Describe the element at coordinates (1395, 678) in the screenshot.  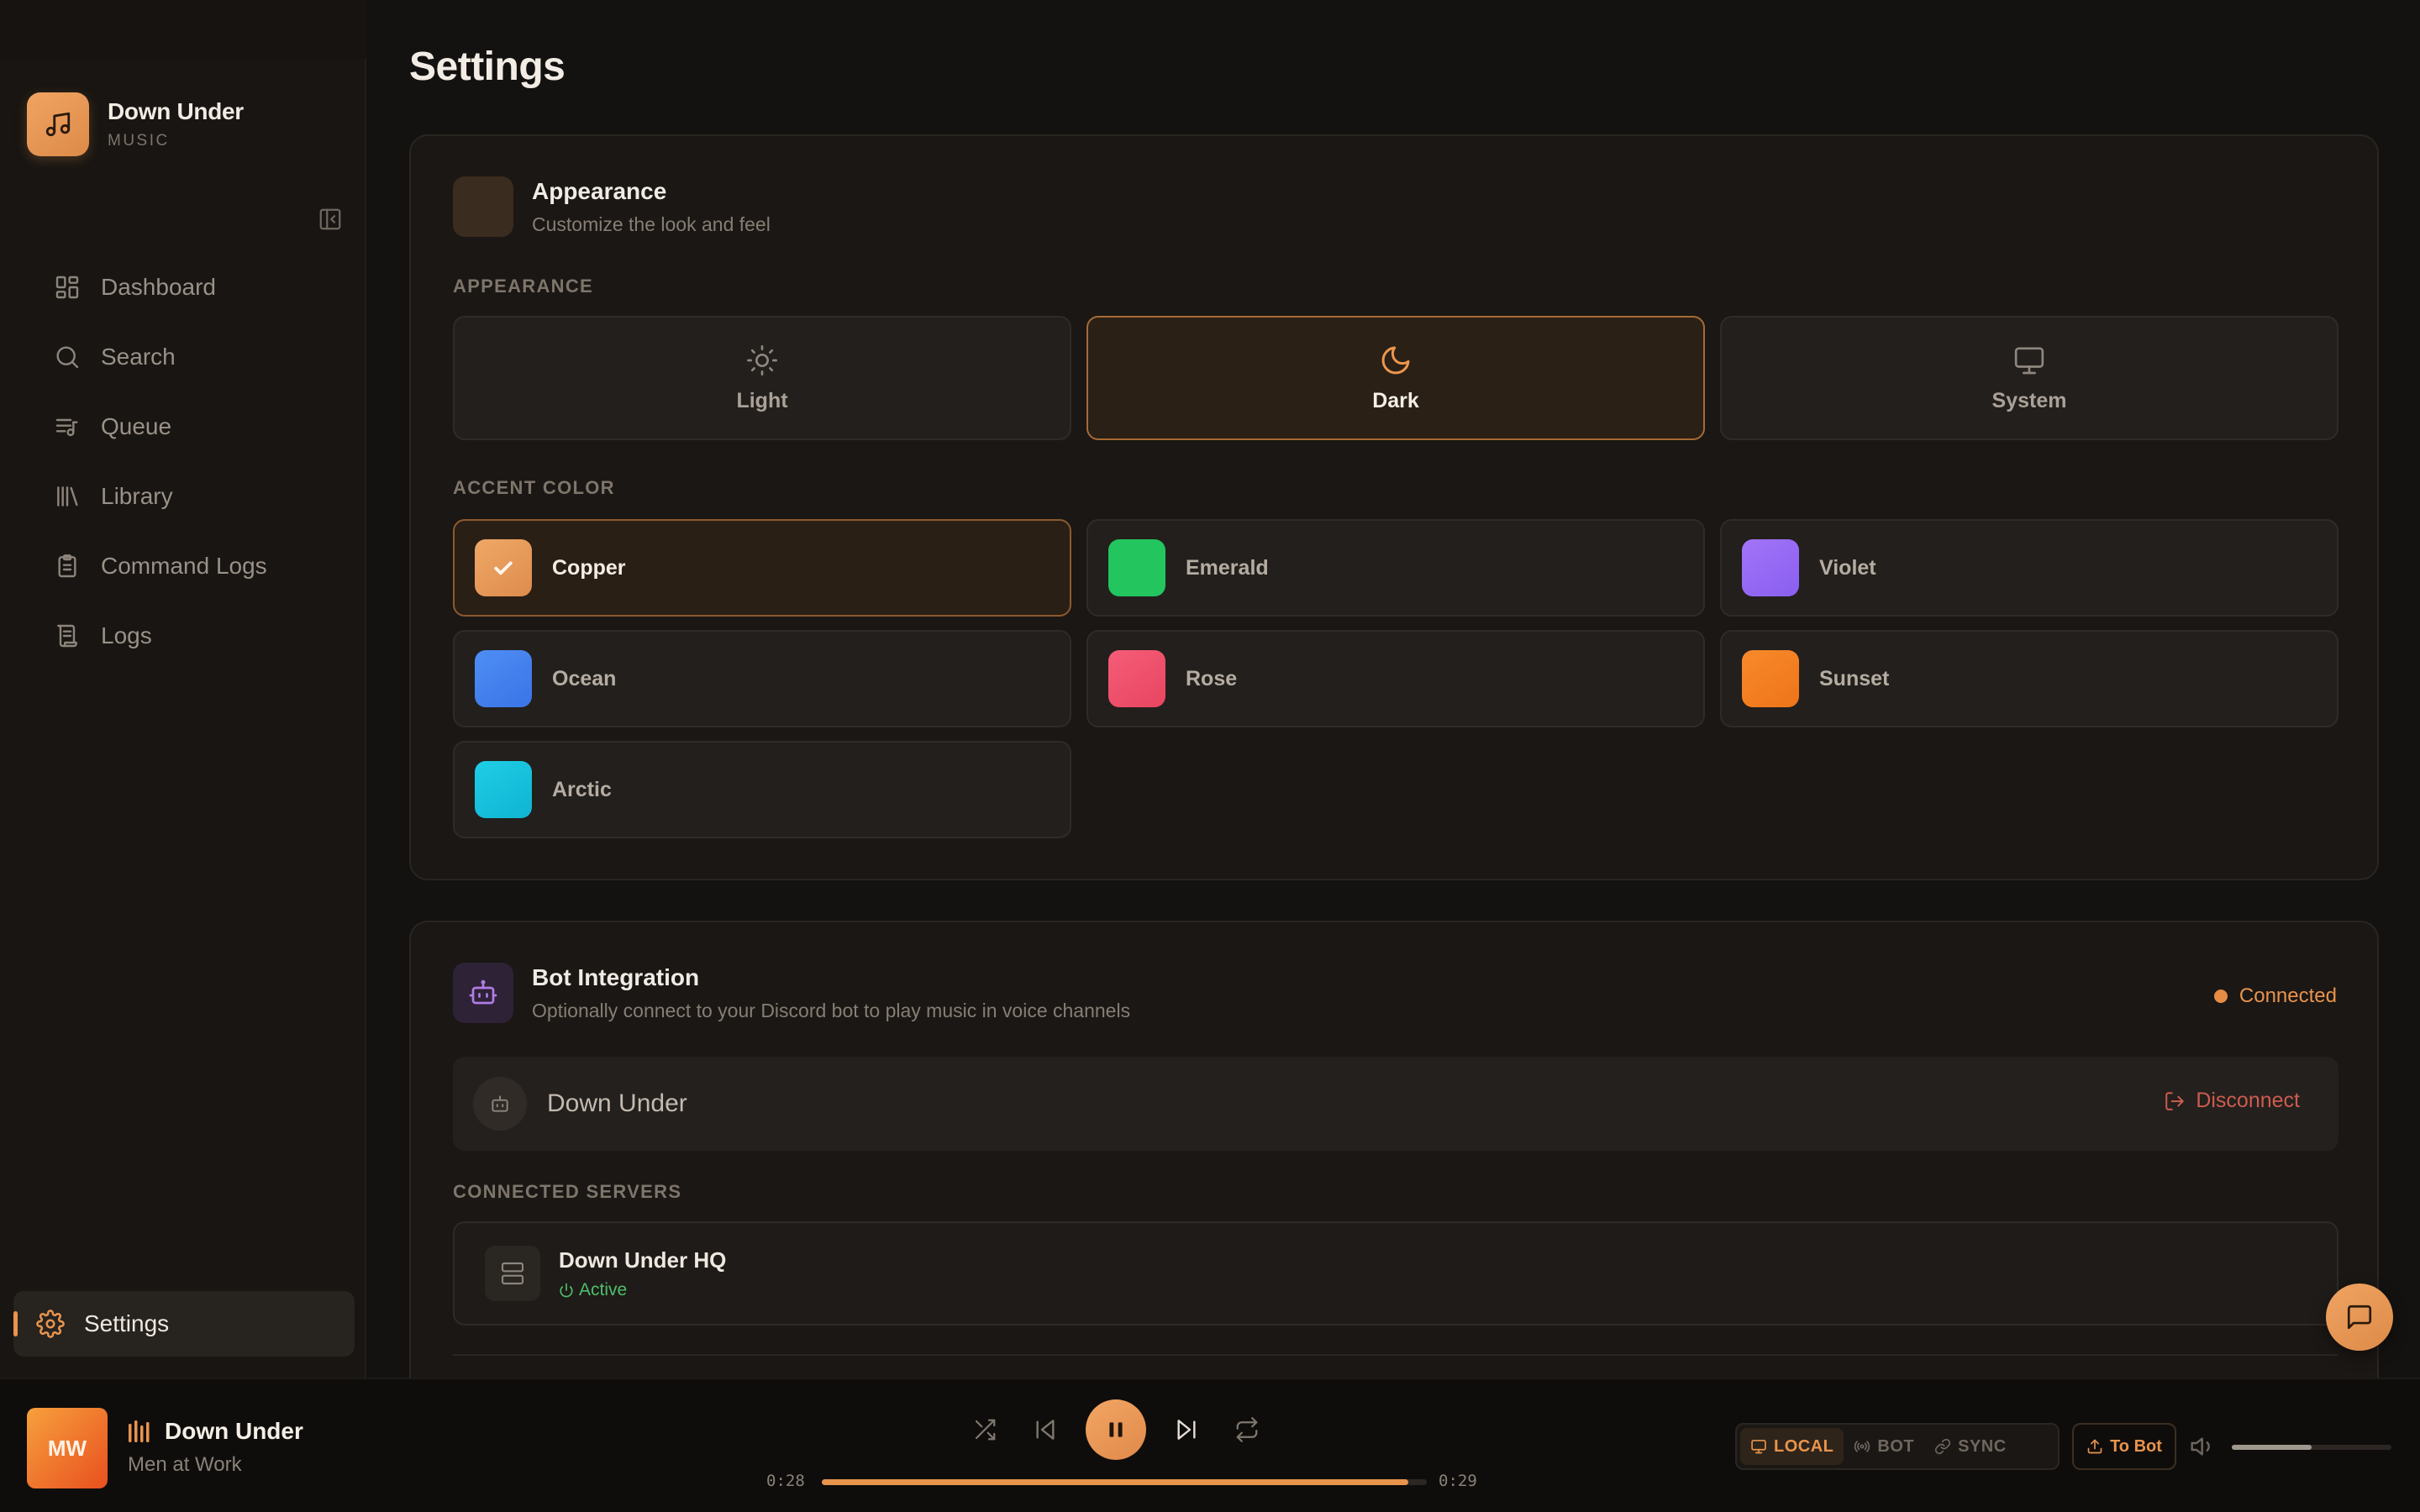
I see `accent-option-rose: Rose` at that location.